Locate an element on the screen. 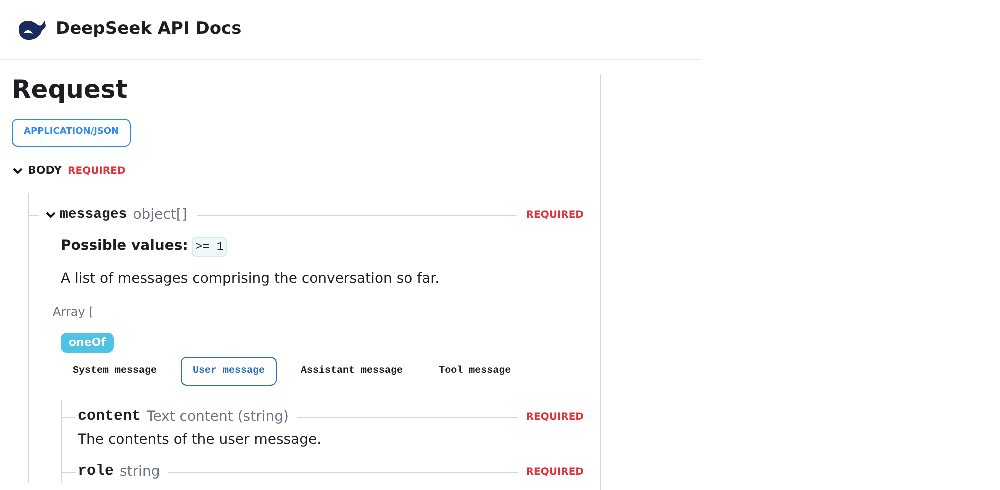  schema-tab: Tool message is located at coordinates (475, 371).